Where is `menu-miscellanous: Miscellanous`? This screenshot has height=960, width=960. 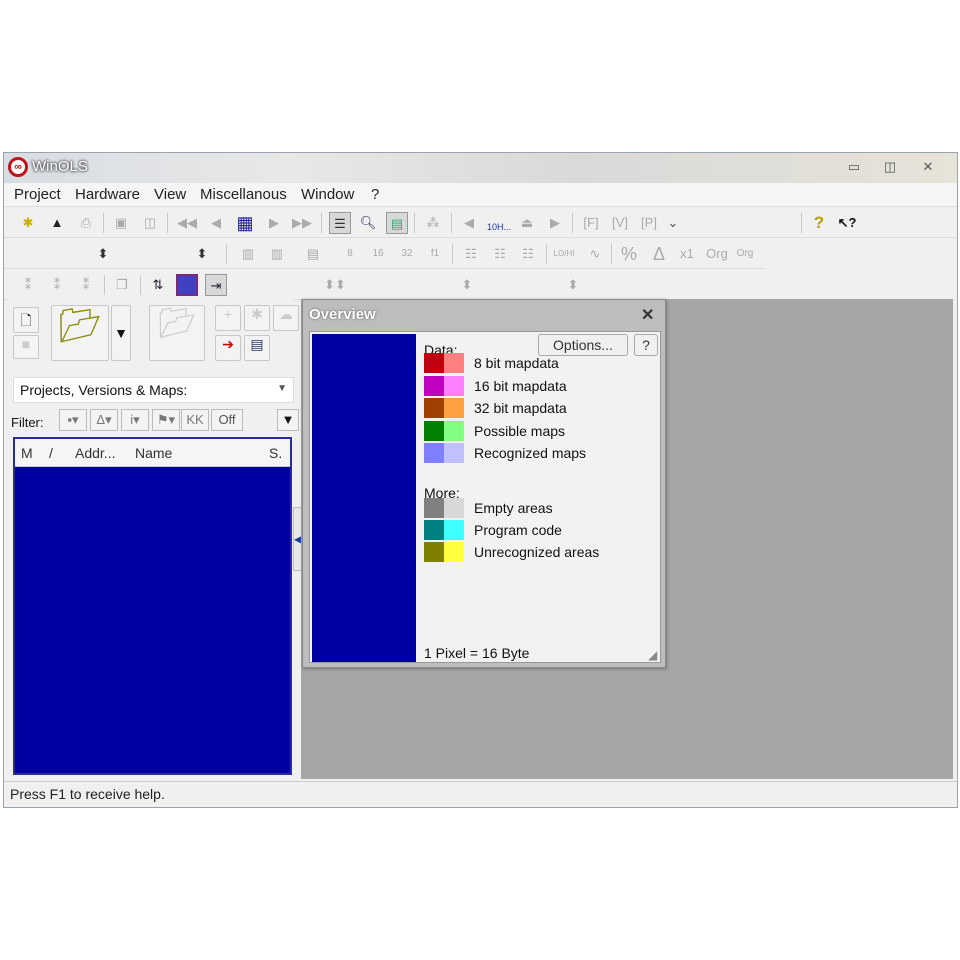 menu-miscellanous: Miscellanous is located at coordinates (243, 194).